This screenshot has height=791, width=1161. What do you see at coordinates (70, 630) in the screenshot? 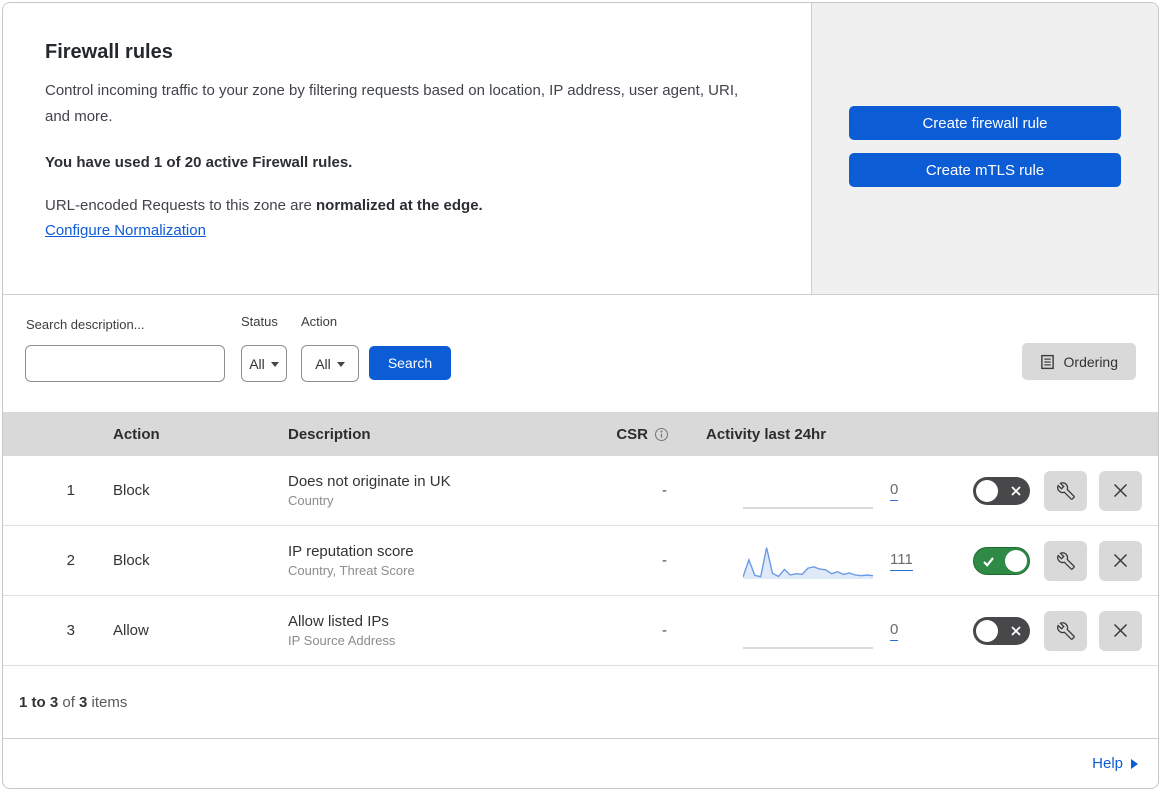
I see `rule-priority: 3` at bounding box center [70, 630].